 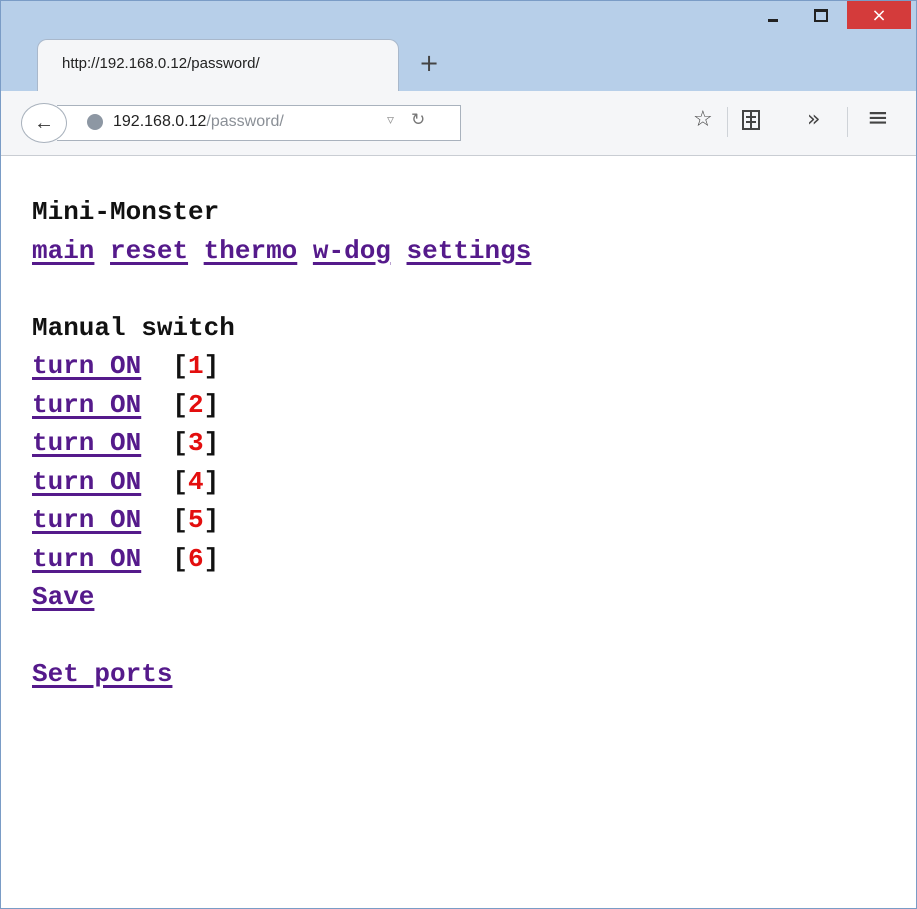 I want to click on nav-link-w-dog: w-dog, so click(x=352, y=251).